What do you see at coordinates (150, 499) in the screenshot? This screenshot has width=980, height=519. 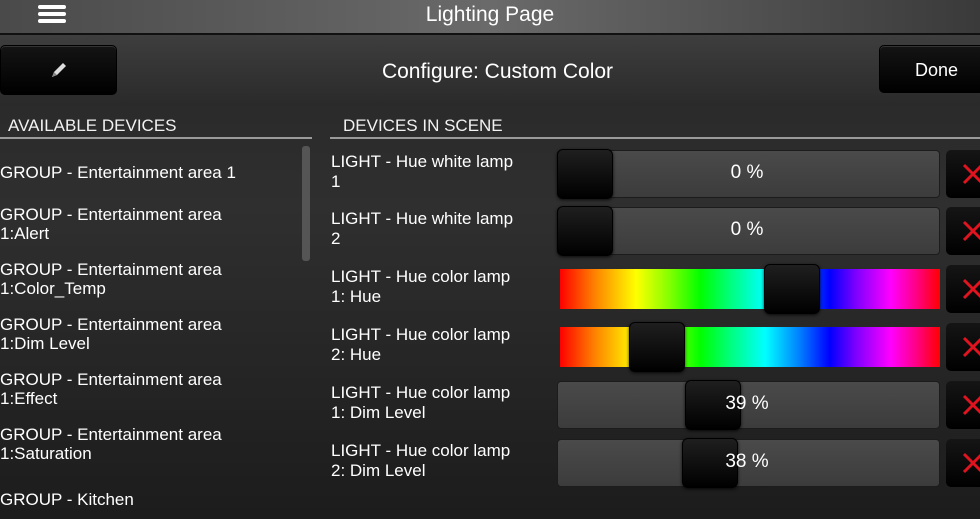 I see `list-item: GROUP - Kitchen` at bounding box center [150, 499].